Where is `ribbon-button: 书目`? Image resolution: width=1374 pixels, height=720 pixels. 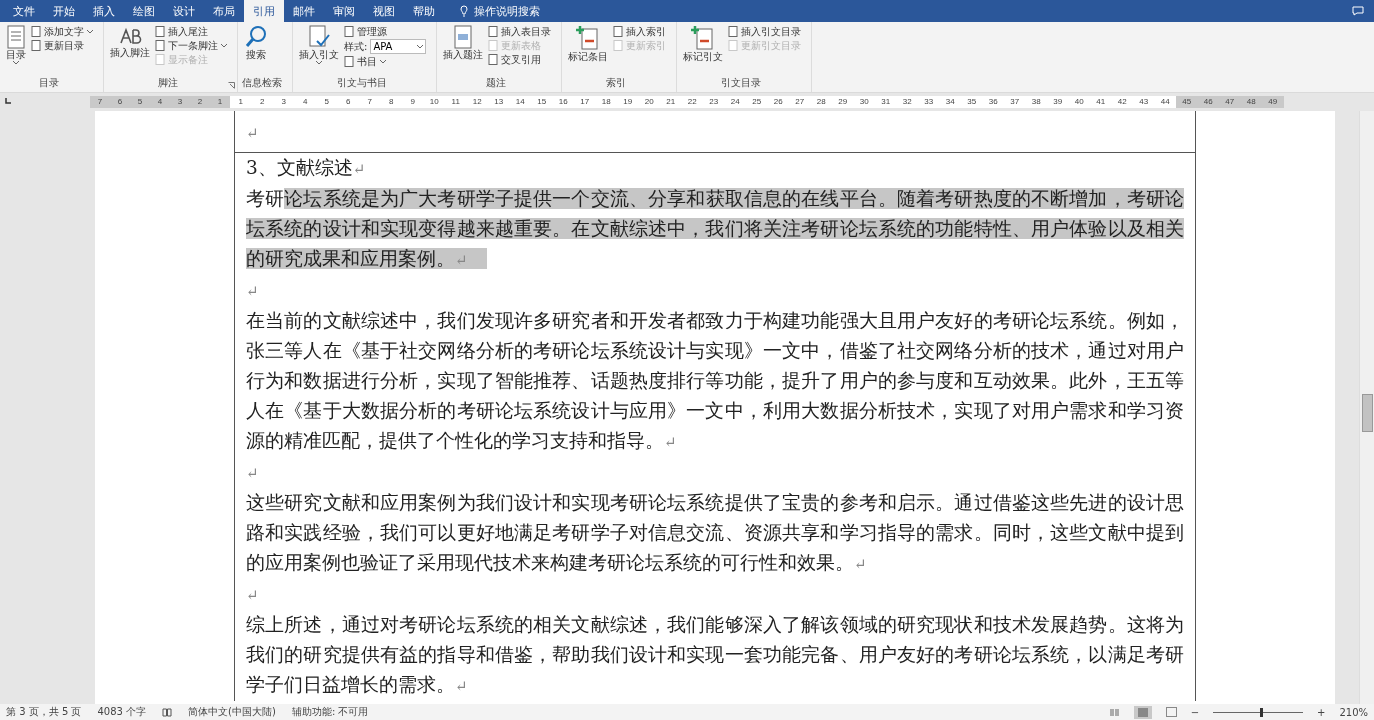 ribbon-button: 书目 is located at coordinates (385, 61).